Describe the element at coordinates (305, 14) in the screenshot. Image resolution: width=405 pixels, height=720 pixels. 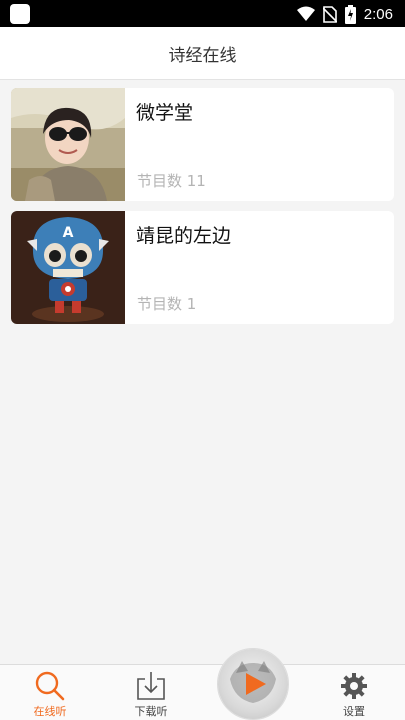
I see `wifi-icon` at that location.